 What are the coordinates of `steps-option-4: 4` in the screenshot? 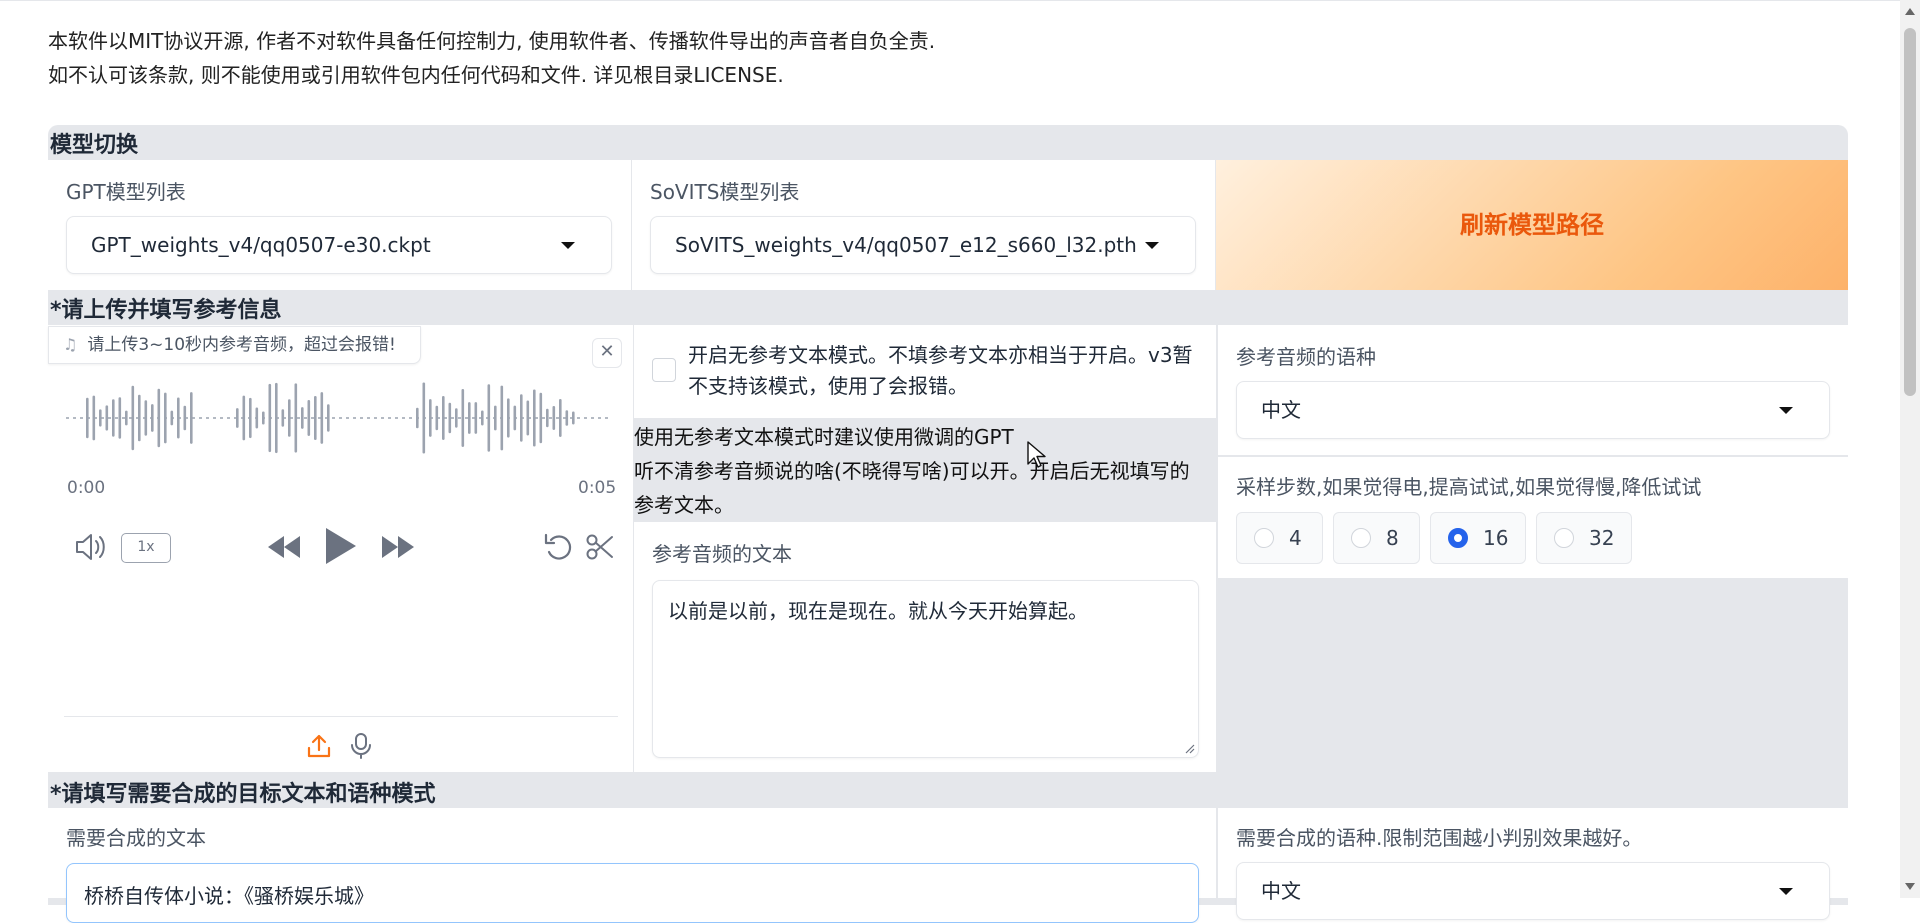 It's located at (1279, 538).